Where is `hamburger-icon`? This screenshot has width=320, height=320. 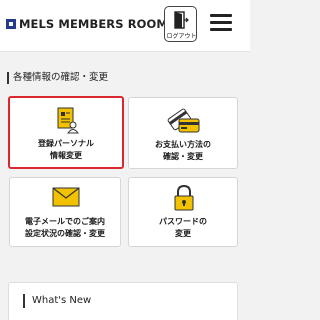 hamburger-icon is located at coordinates (221, 23).